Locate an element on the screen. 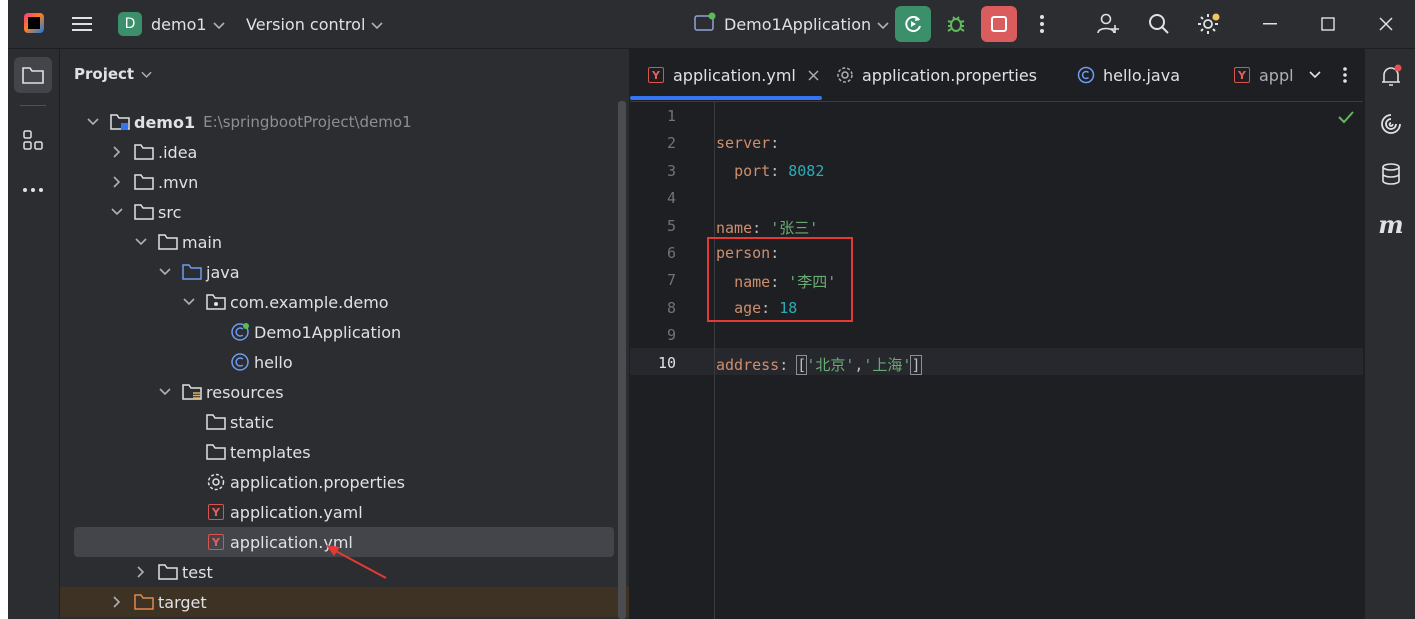 The image size is (1415, 619). tree-item-application-properties: application.properties is located at coordinates (344, 482).